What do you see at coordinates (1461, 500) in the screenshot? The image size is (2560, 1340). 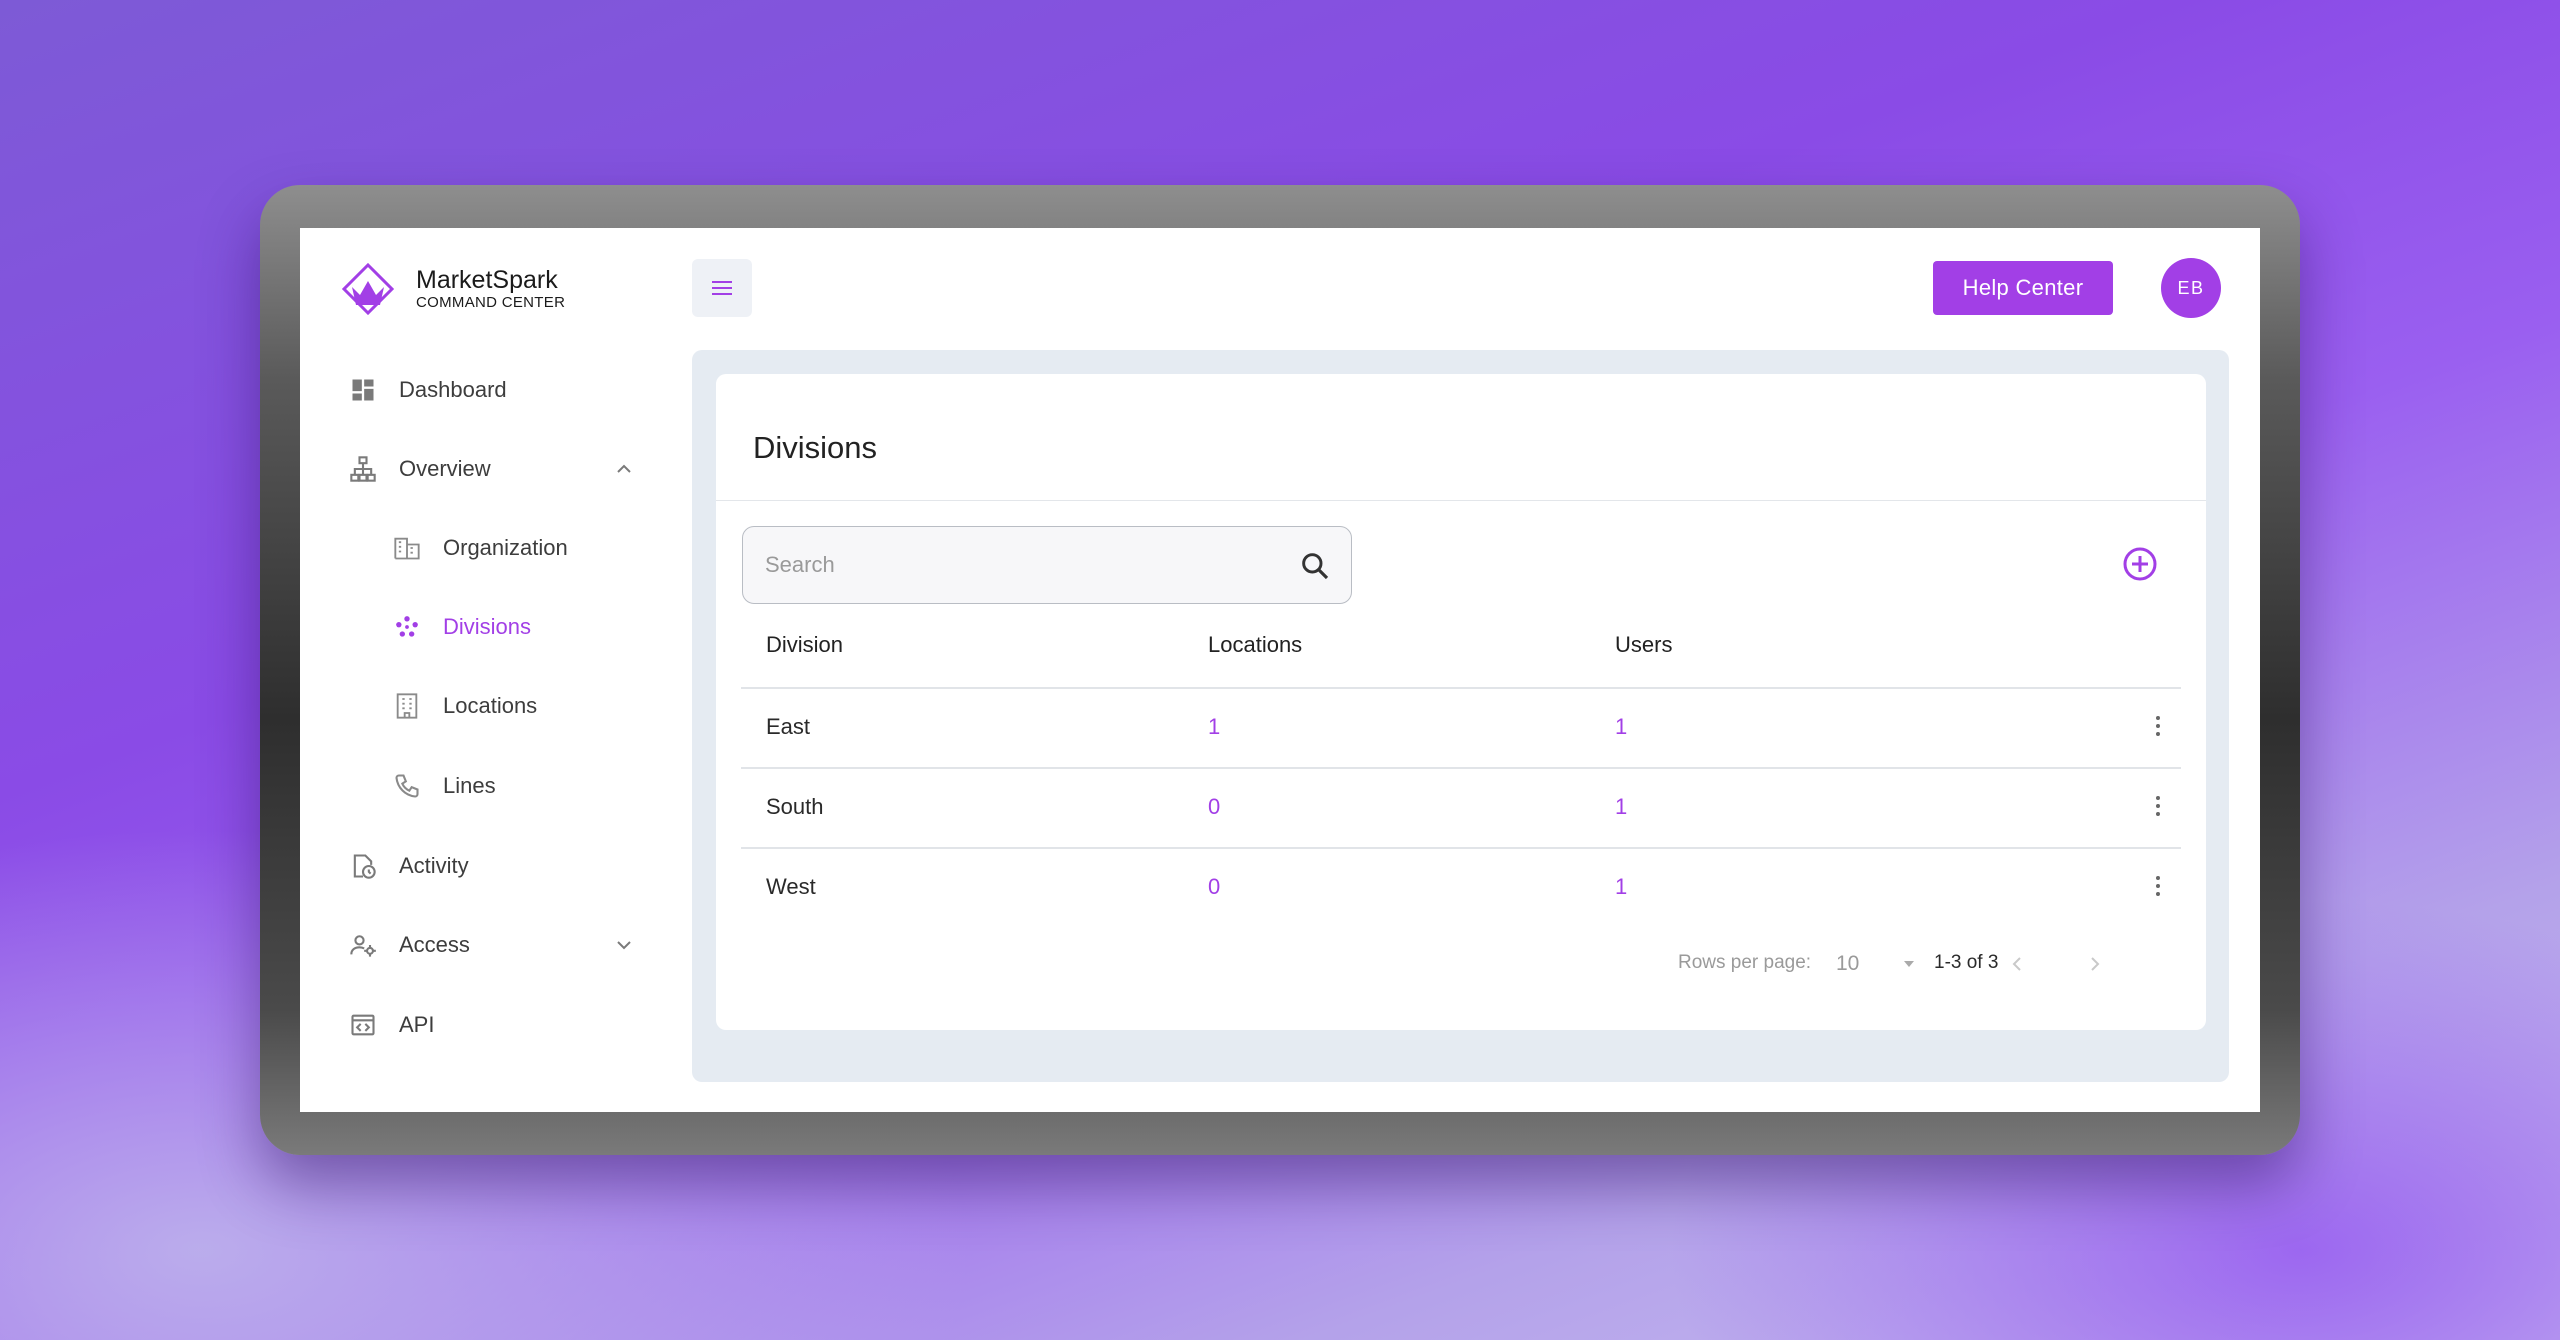 I see `divider` at bounding box center [1461, 500].